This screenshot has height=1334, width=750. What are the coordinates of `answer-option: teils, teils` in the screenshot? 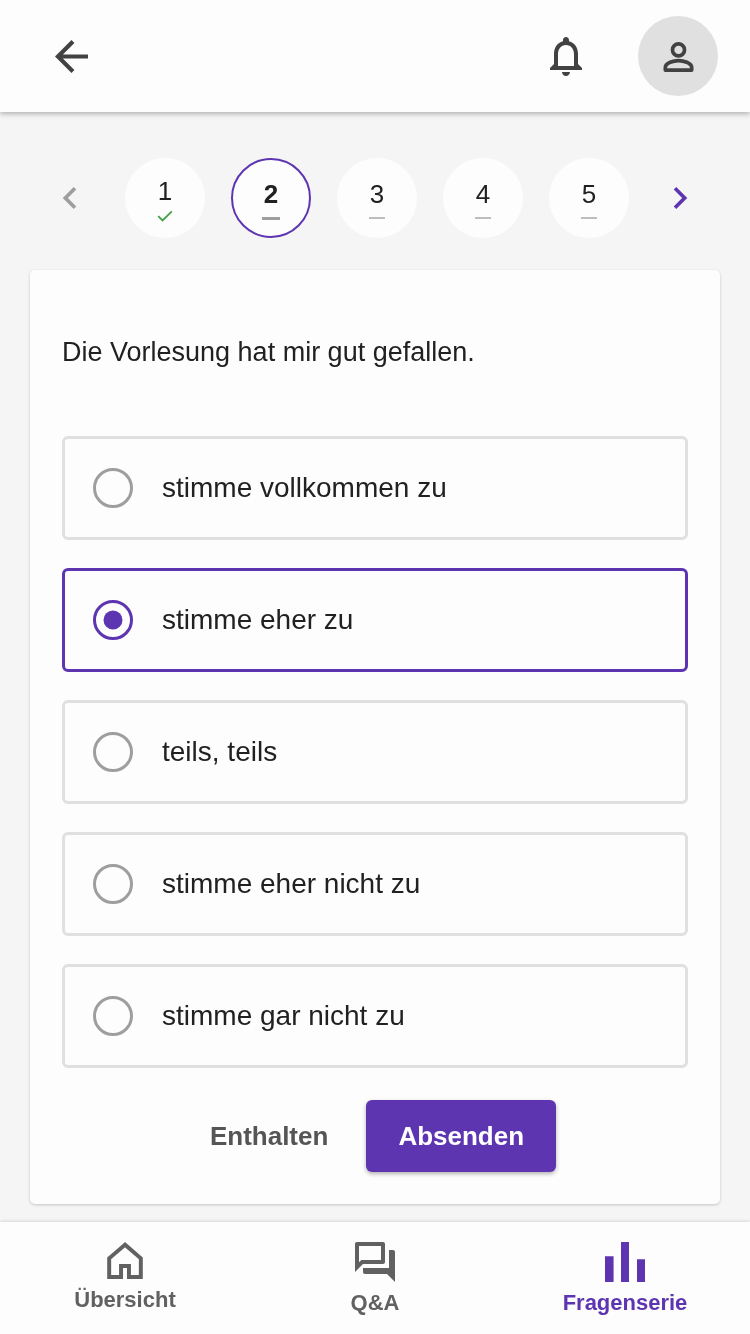 It's located at (375, 752).